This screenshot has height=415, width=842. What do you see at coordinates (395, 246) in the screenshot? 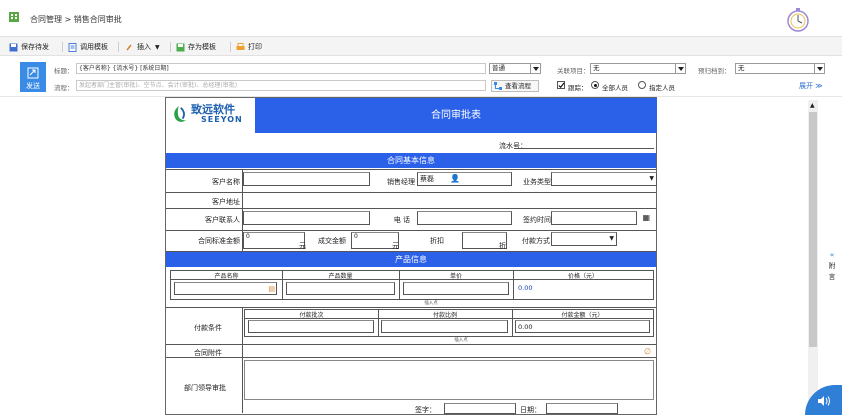
I see `yuan-unit-2: 元` at bounding box center [395, 246].